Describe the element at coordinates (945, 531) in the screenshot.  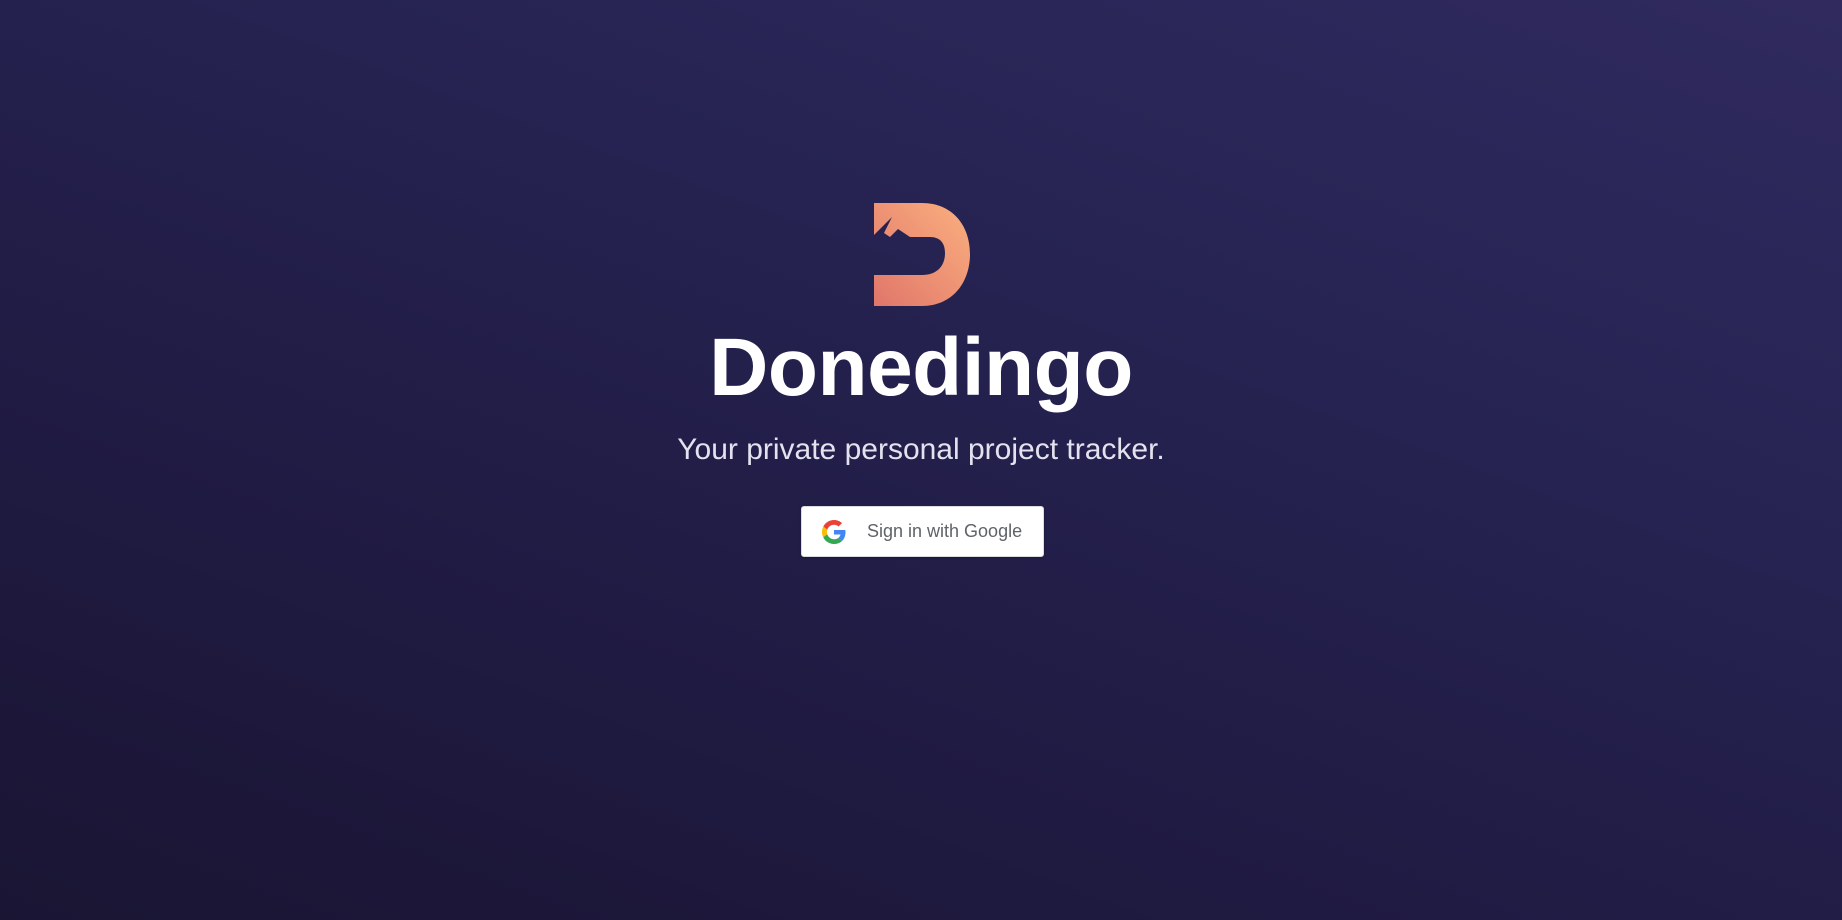
I see `sign-in-with-google-label: Sign in with Google` at that location.